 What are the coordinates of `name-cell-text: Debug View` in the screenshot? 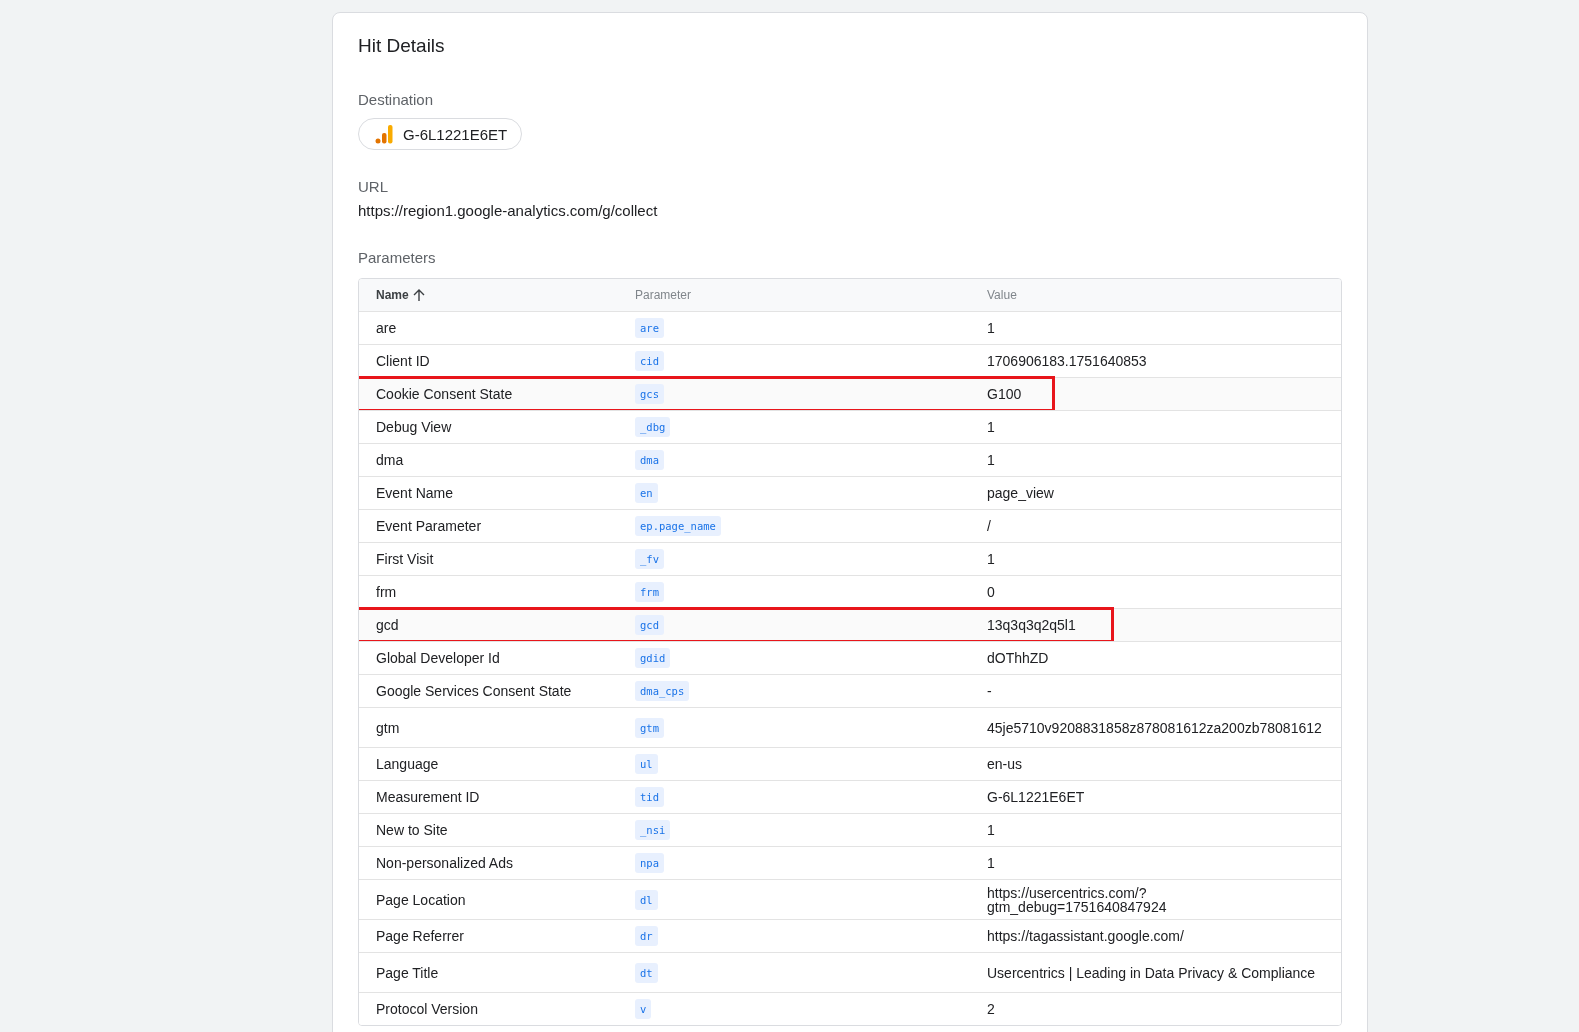 It's located at (414, 427).